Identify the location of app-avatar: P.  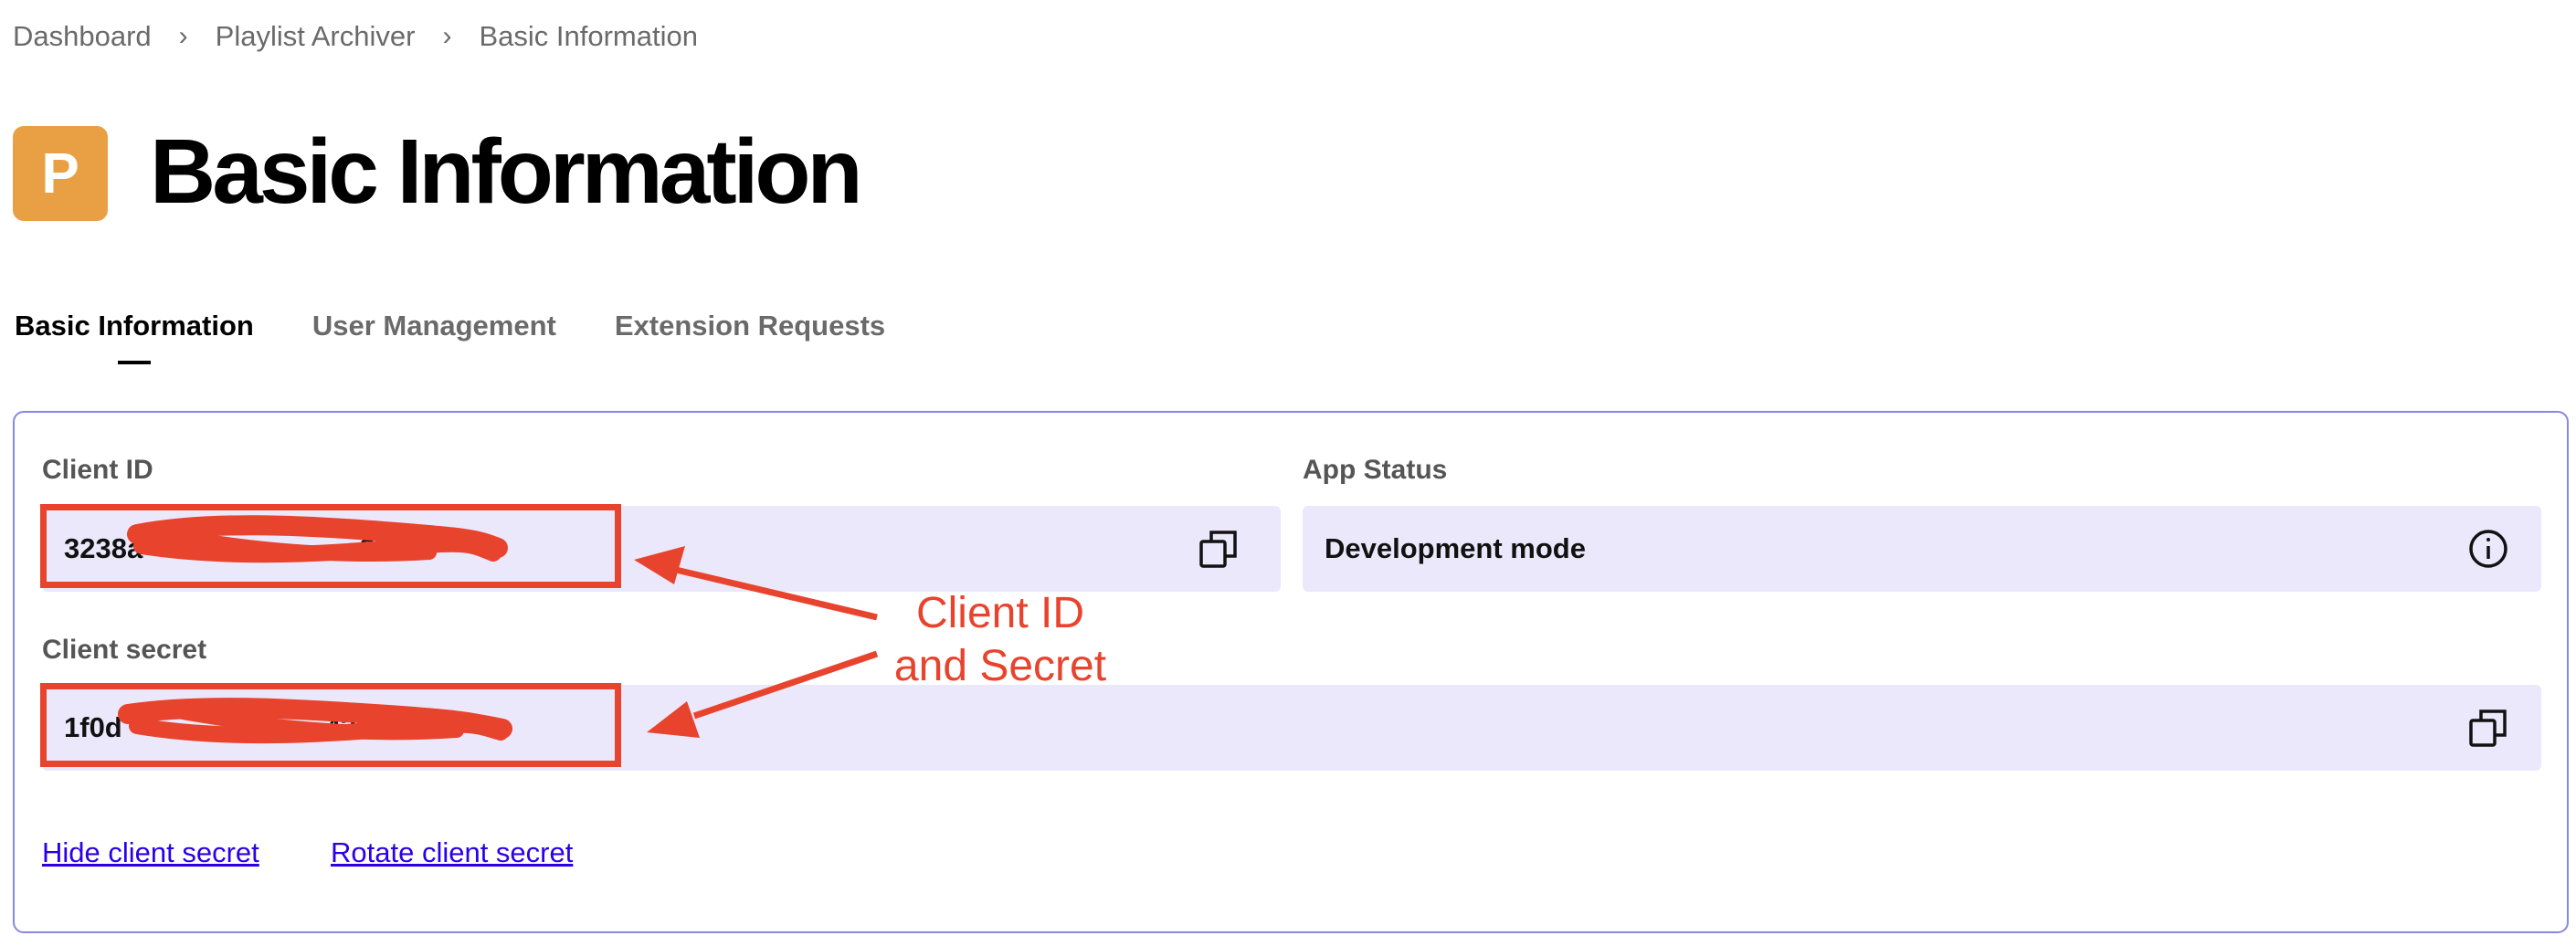
(60, 173).